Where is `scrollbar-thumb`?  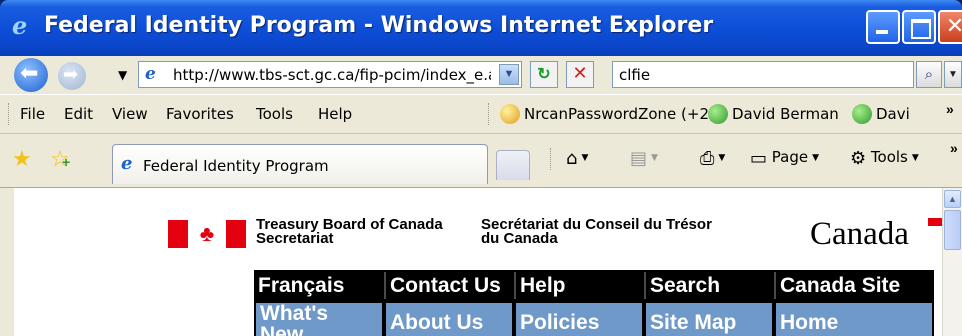
scrollbar-thumb is located at coordinates (952, 230).